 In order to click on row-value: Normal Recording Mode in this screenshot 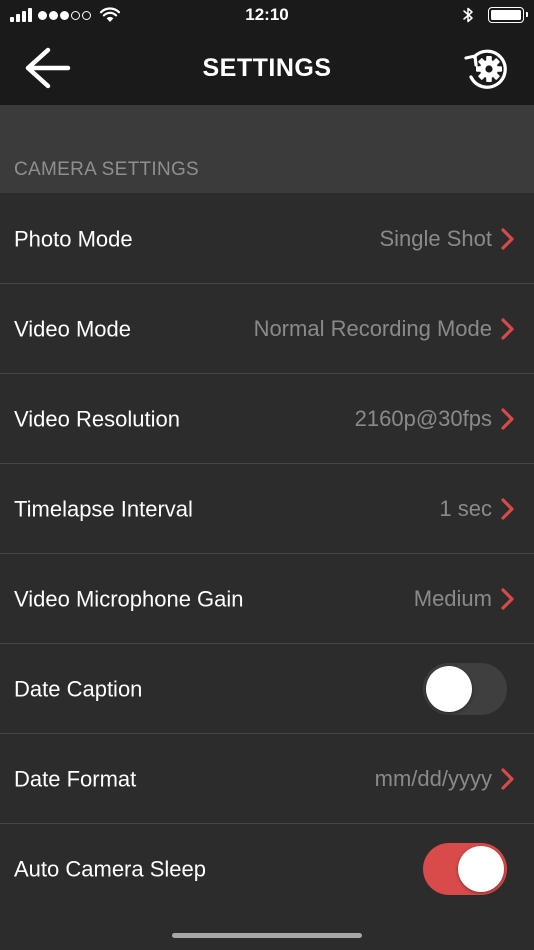, I will do `click(372, 328)`.